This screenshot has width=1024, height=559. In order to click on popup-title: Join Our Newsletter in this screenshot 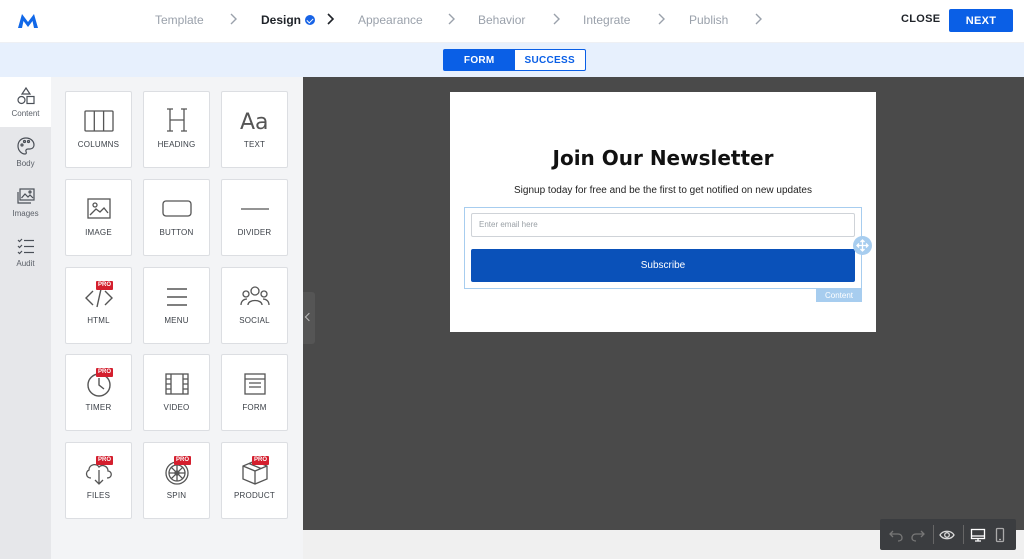, I will do `click(663, 158)`.